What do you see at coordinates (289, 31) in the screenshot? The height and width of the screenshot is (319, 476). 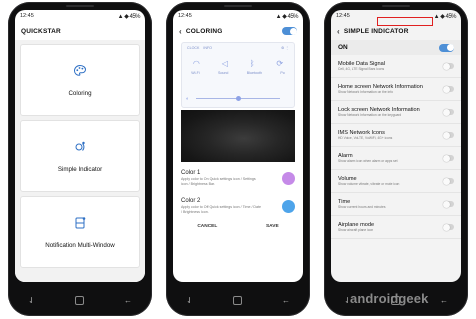 I see `coloring-toggle` at bounding box center [289, 31].